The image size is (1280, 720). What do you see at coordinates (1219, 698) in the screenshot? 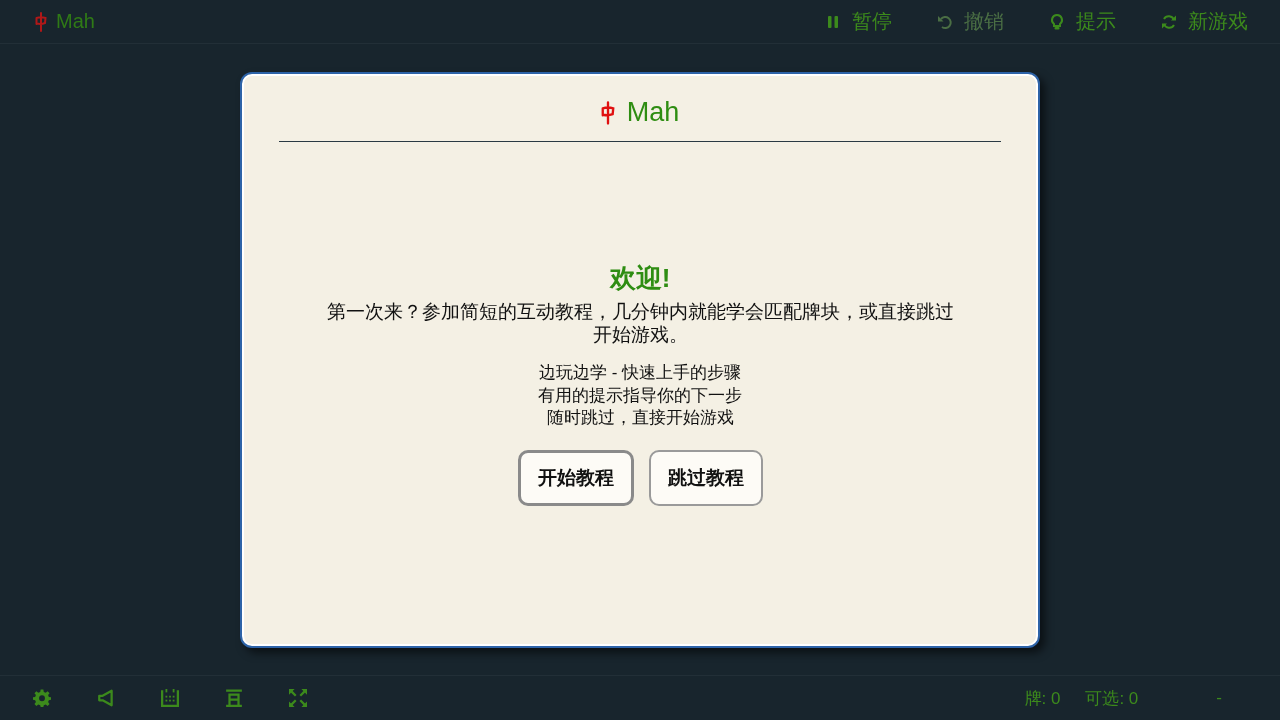
I see `status-text: -` at bounding box center [1219, 698].